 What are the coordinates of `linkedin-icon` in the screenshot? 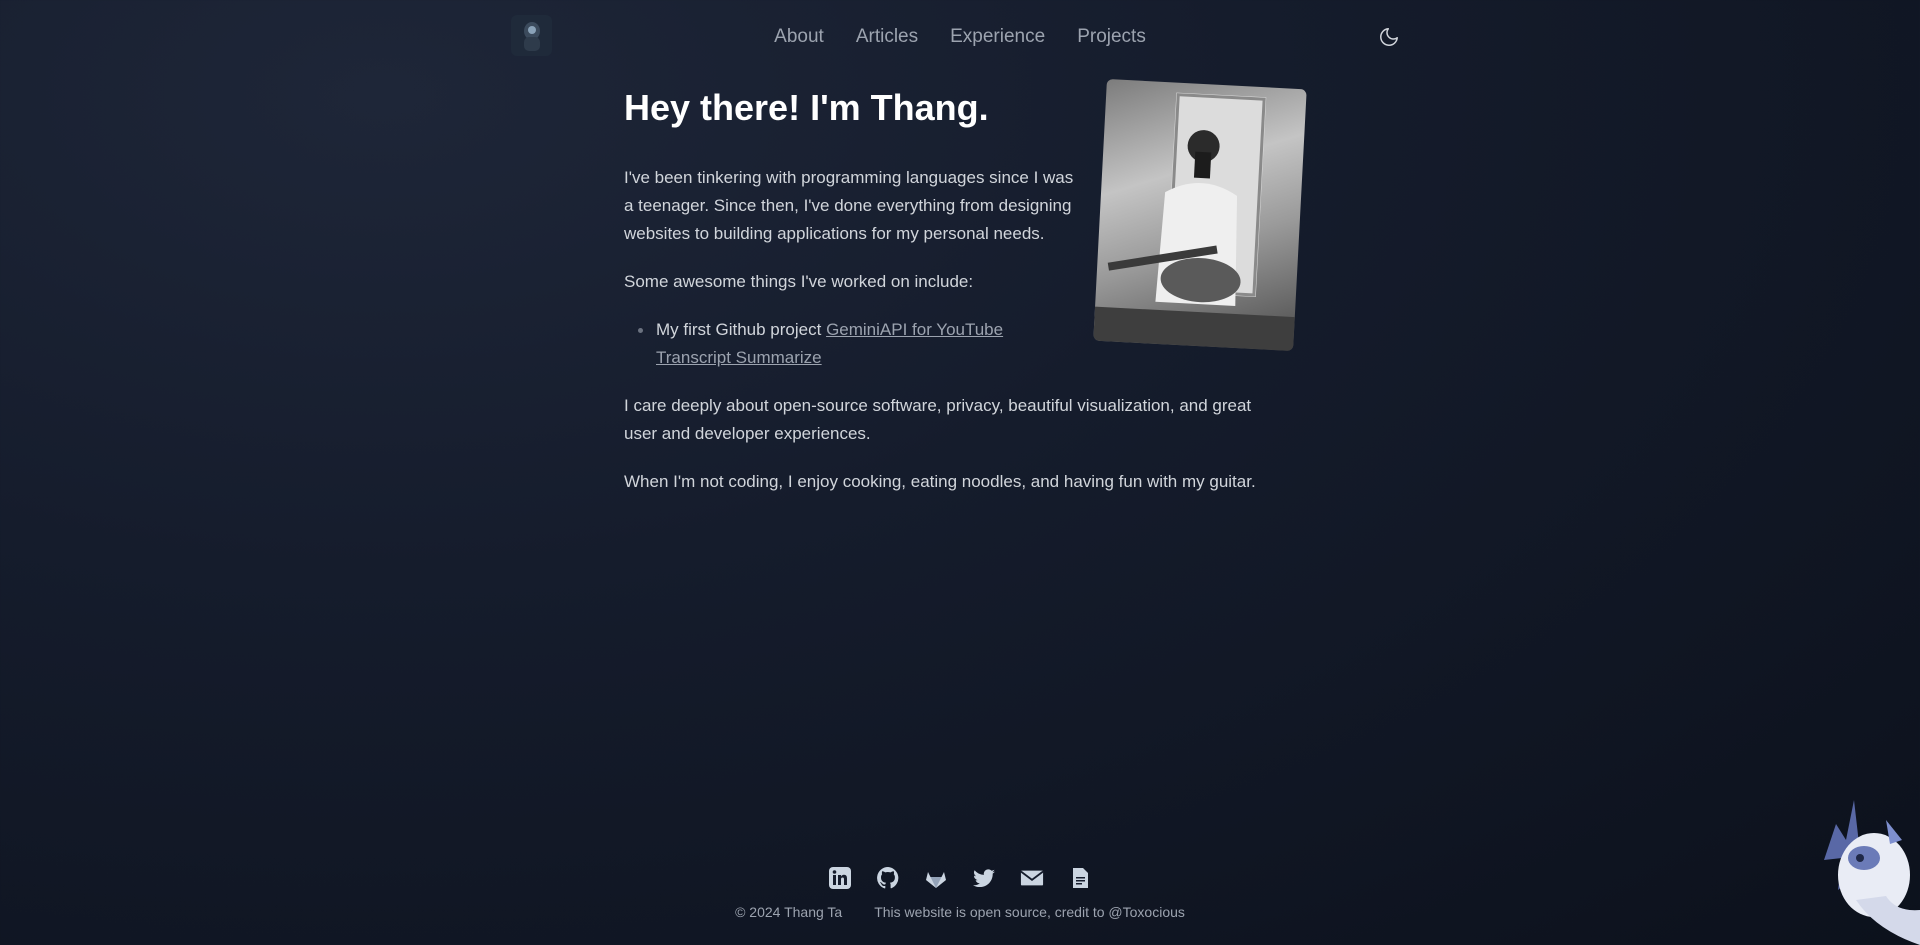 It's located at (840, 878).